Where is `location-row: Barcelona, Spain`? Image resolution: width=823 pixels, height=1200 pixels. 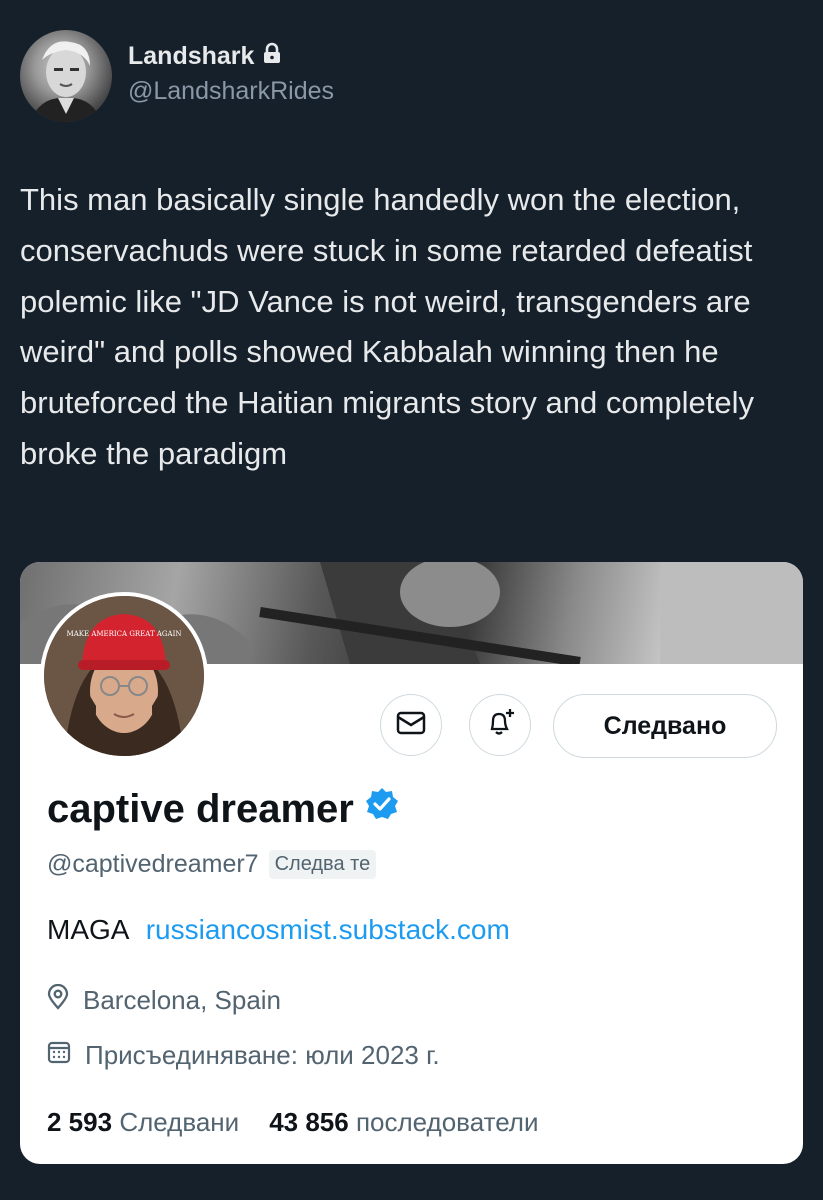
location-row: Barcelona, Spain is located at coordinates (164, 1000).